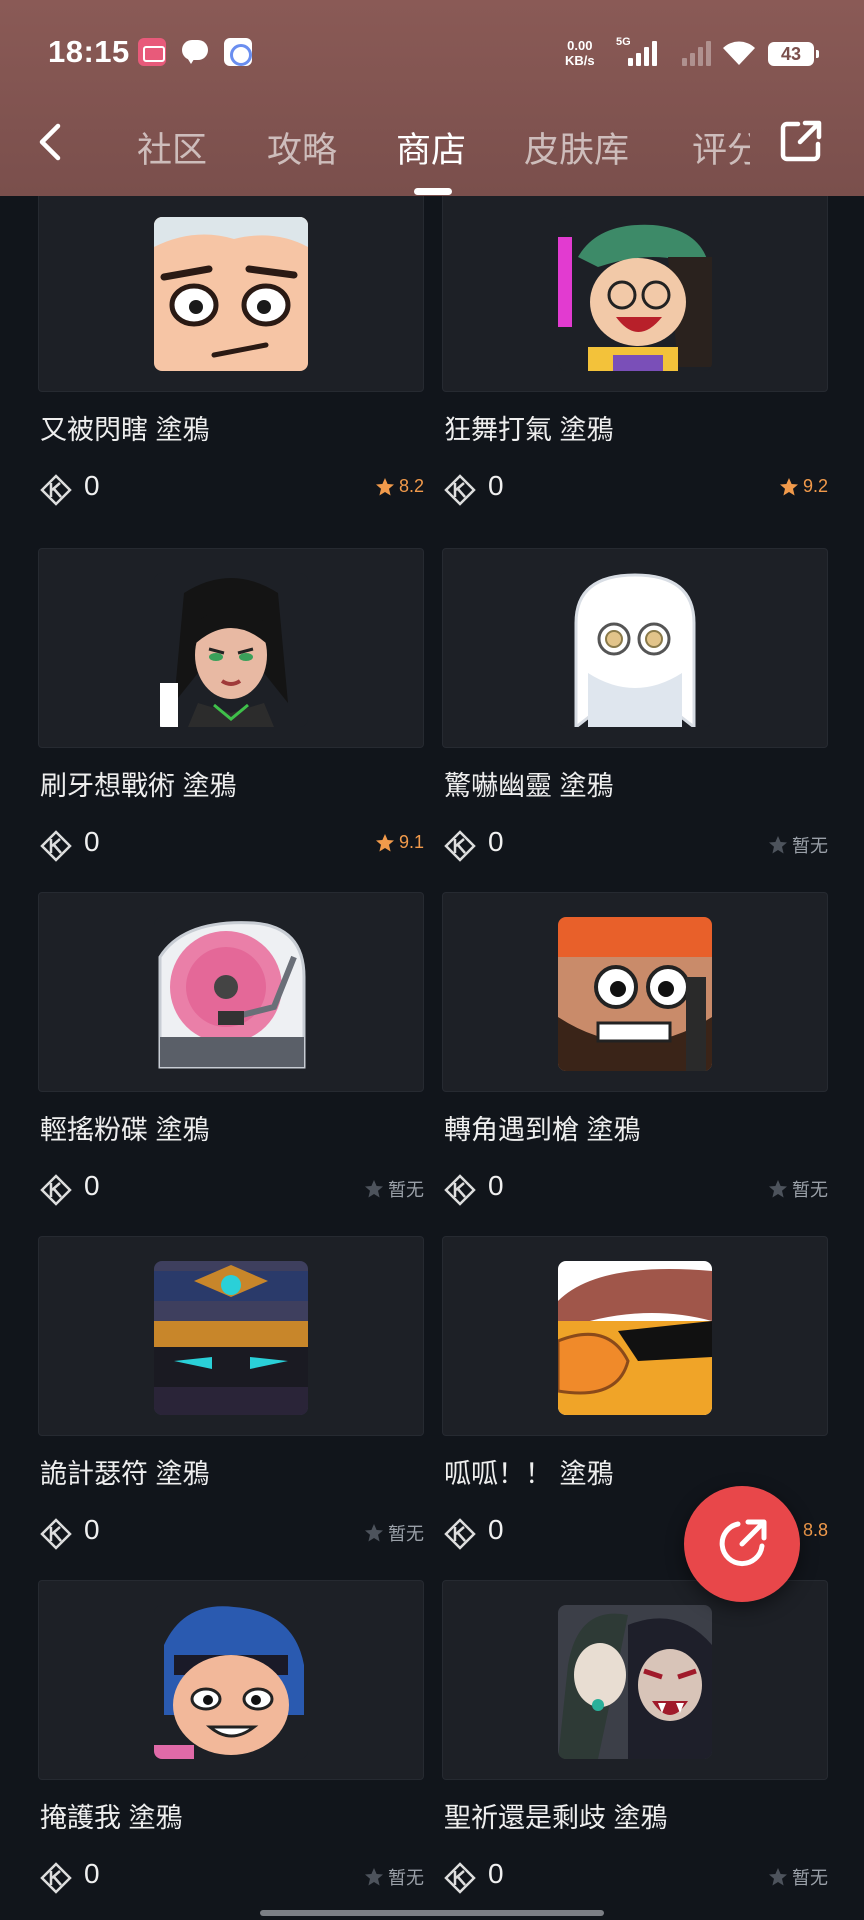 The image size is (864, 1920). I want to click on item-name: 轉角遇到槍 塗鴉, so click(542, 1130).